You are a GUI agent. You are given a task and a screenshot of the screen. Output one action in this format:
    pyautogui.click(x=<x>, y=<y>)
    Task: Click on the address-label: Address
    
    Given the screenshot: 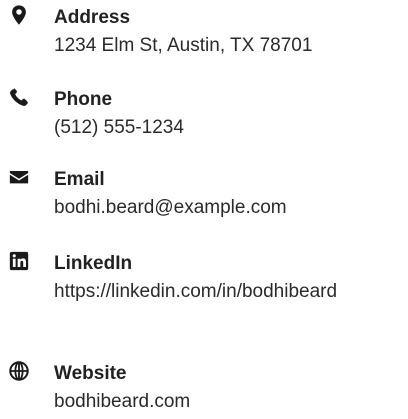 What is the action you would take?
    pyautogui.click(x=92, y=17)
    